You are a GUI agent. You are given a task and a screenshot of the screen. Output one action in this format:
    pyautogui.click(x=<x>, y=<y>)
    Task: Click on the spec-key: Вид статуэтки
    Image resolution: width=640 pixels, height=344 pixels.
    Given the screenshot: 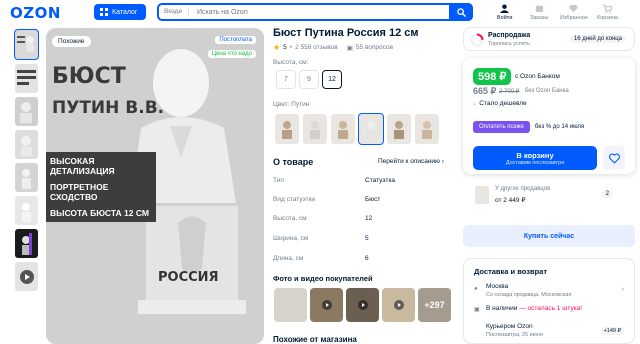 What is the action you would take?
    pyautogui.click(x=294, y=199)
    